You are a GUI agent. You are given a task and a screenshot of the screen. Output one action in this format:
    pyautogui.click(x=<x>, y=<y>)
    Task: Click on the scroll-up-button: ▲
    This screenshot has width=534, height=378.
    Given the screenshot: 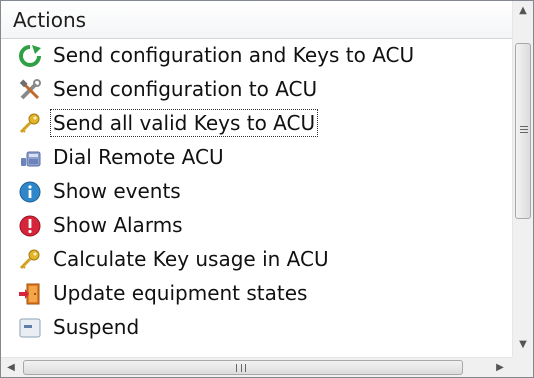 What is the action you would take?
    pyautogui.click(x=523, y=11)
    